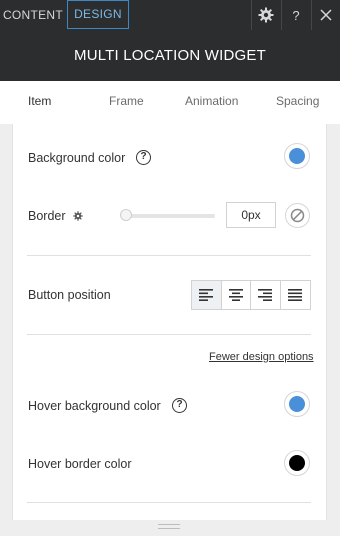 This screenshot has height=536, width=340. I want to click on page-title: MULTI LOCATION WIDGET, so click(170, 55).